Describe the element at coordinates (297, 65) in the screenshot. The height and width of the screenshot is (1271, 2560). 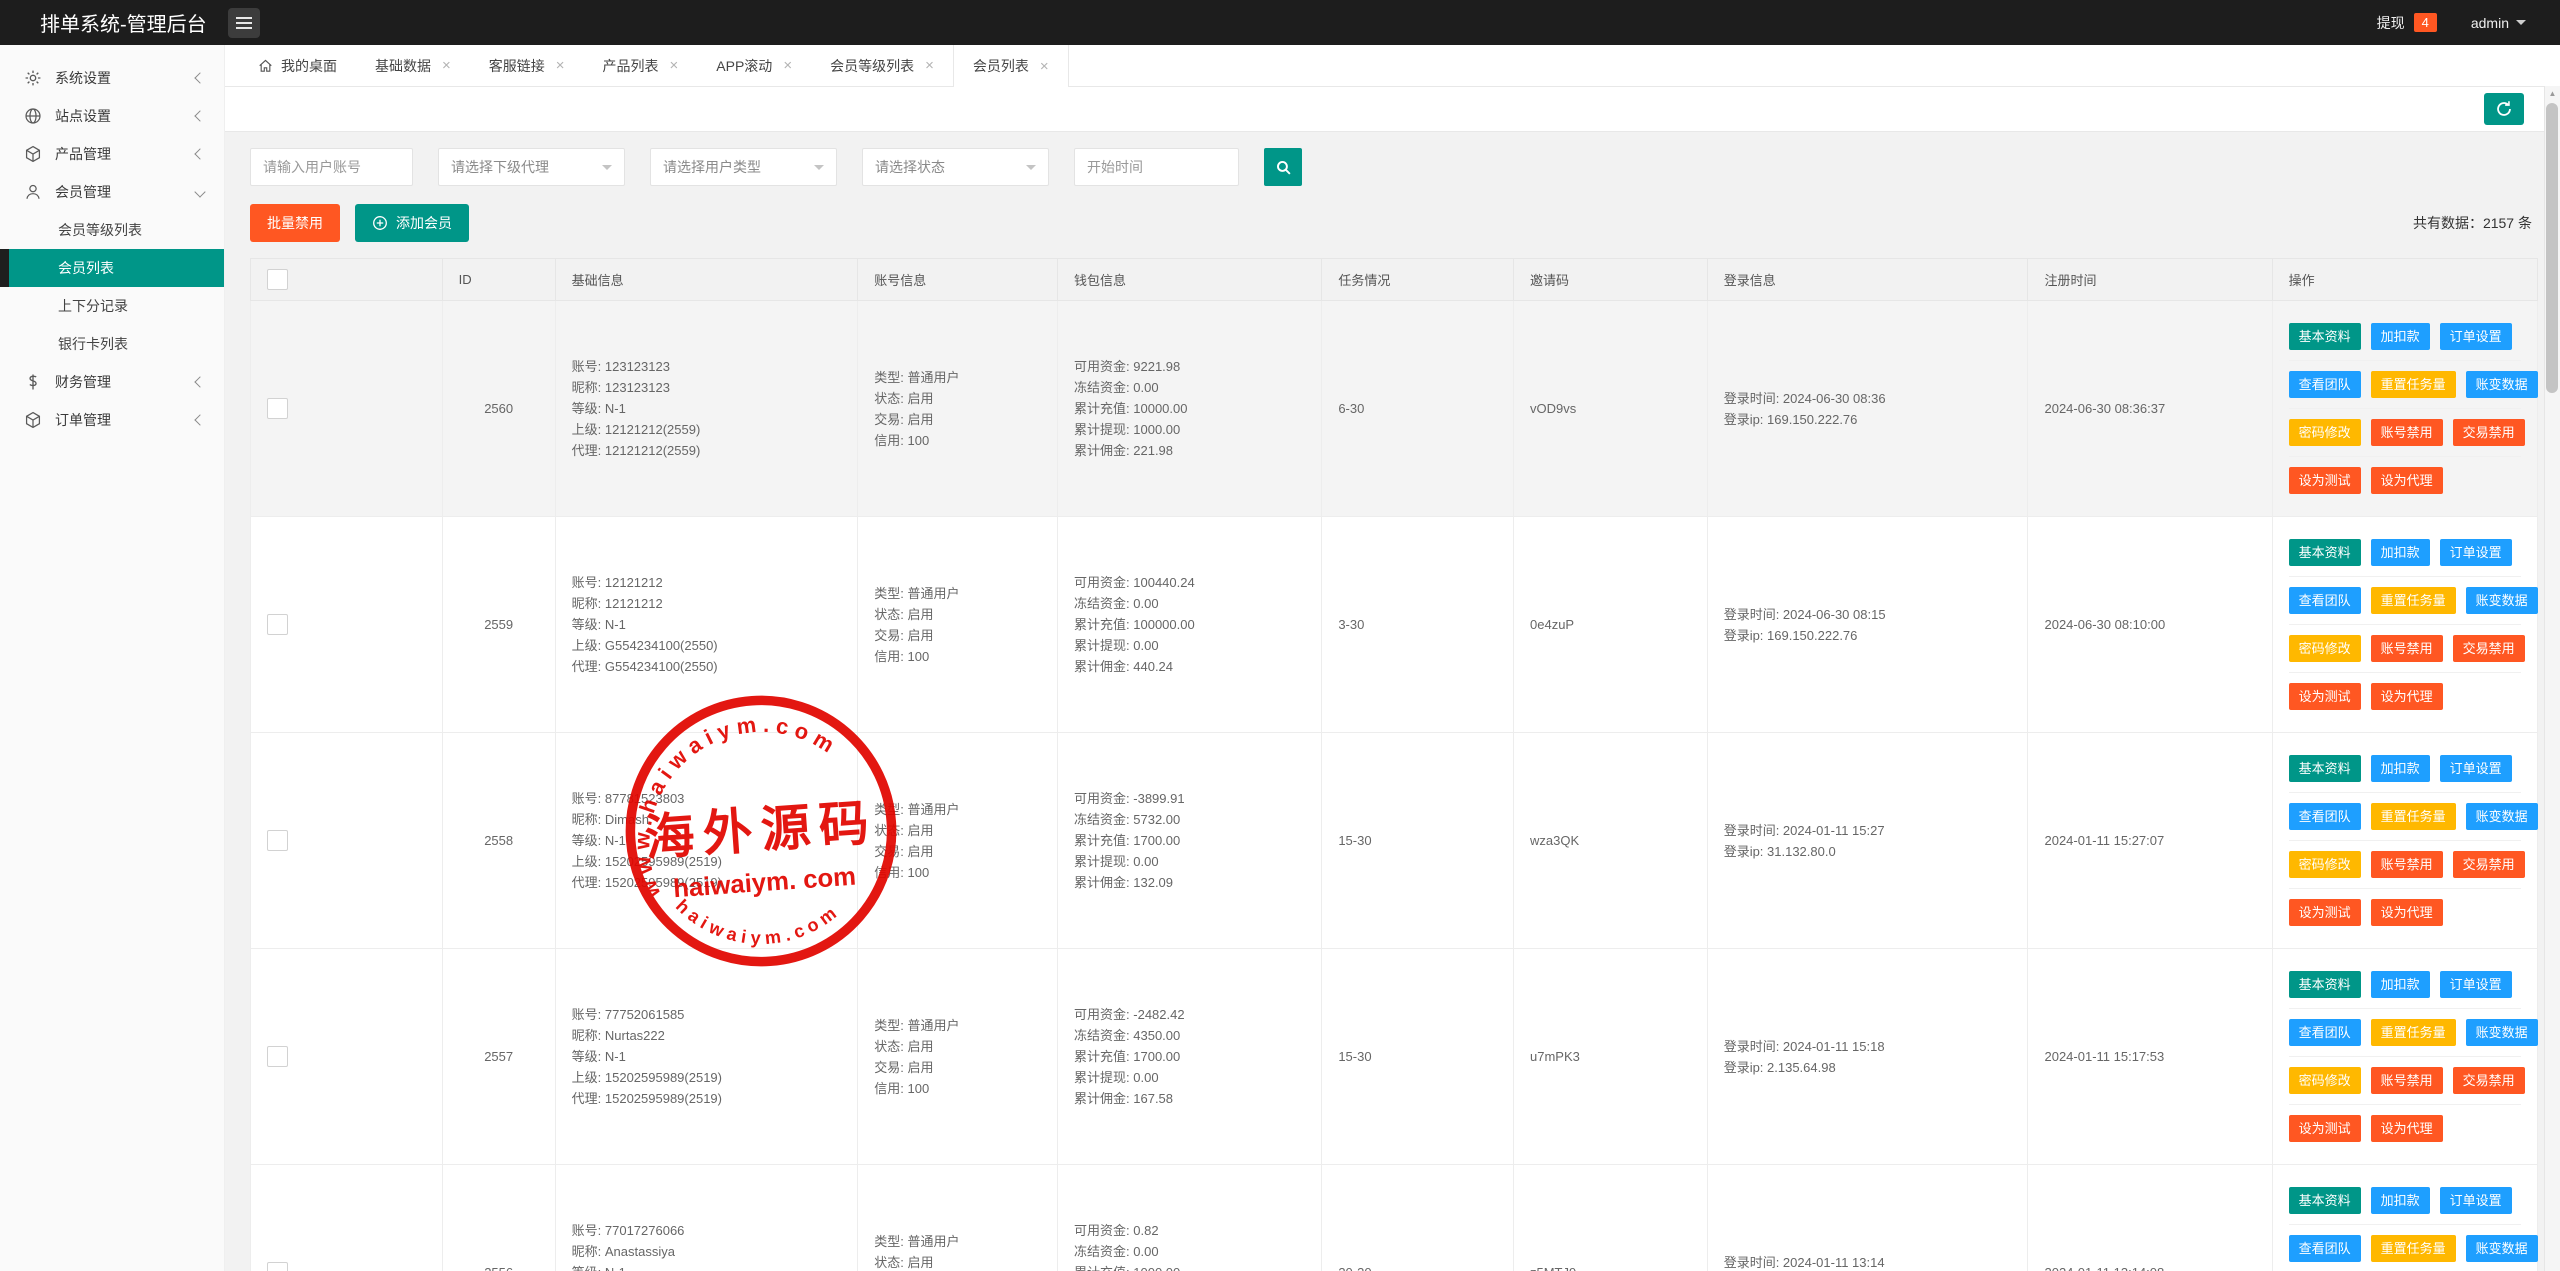
I see `tab-item: 我的桌面` at that location.